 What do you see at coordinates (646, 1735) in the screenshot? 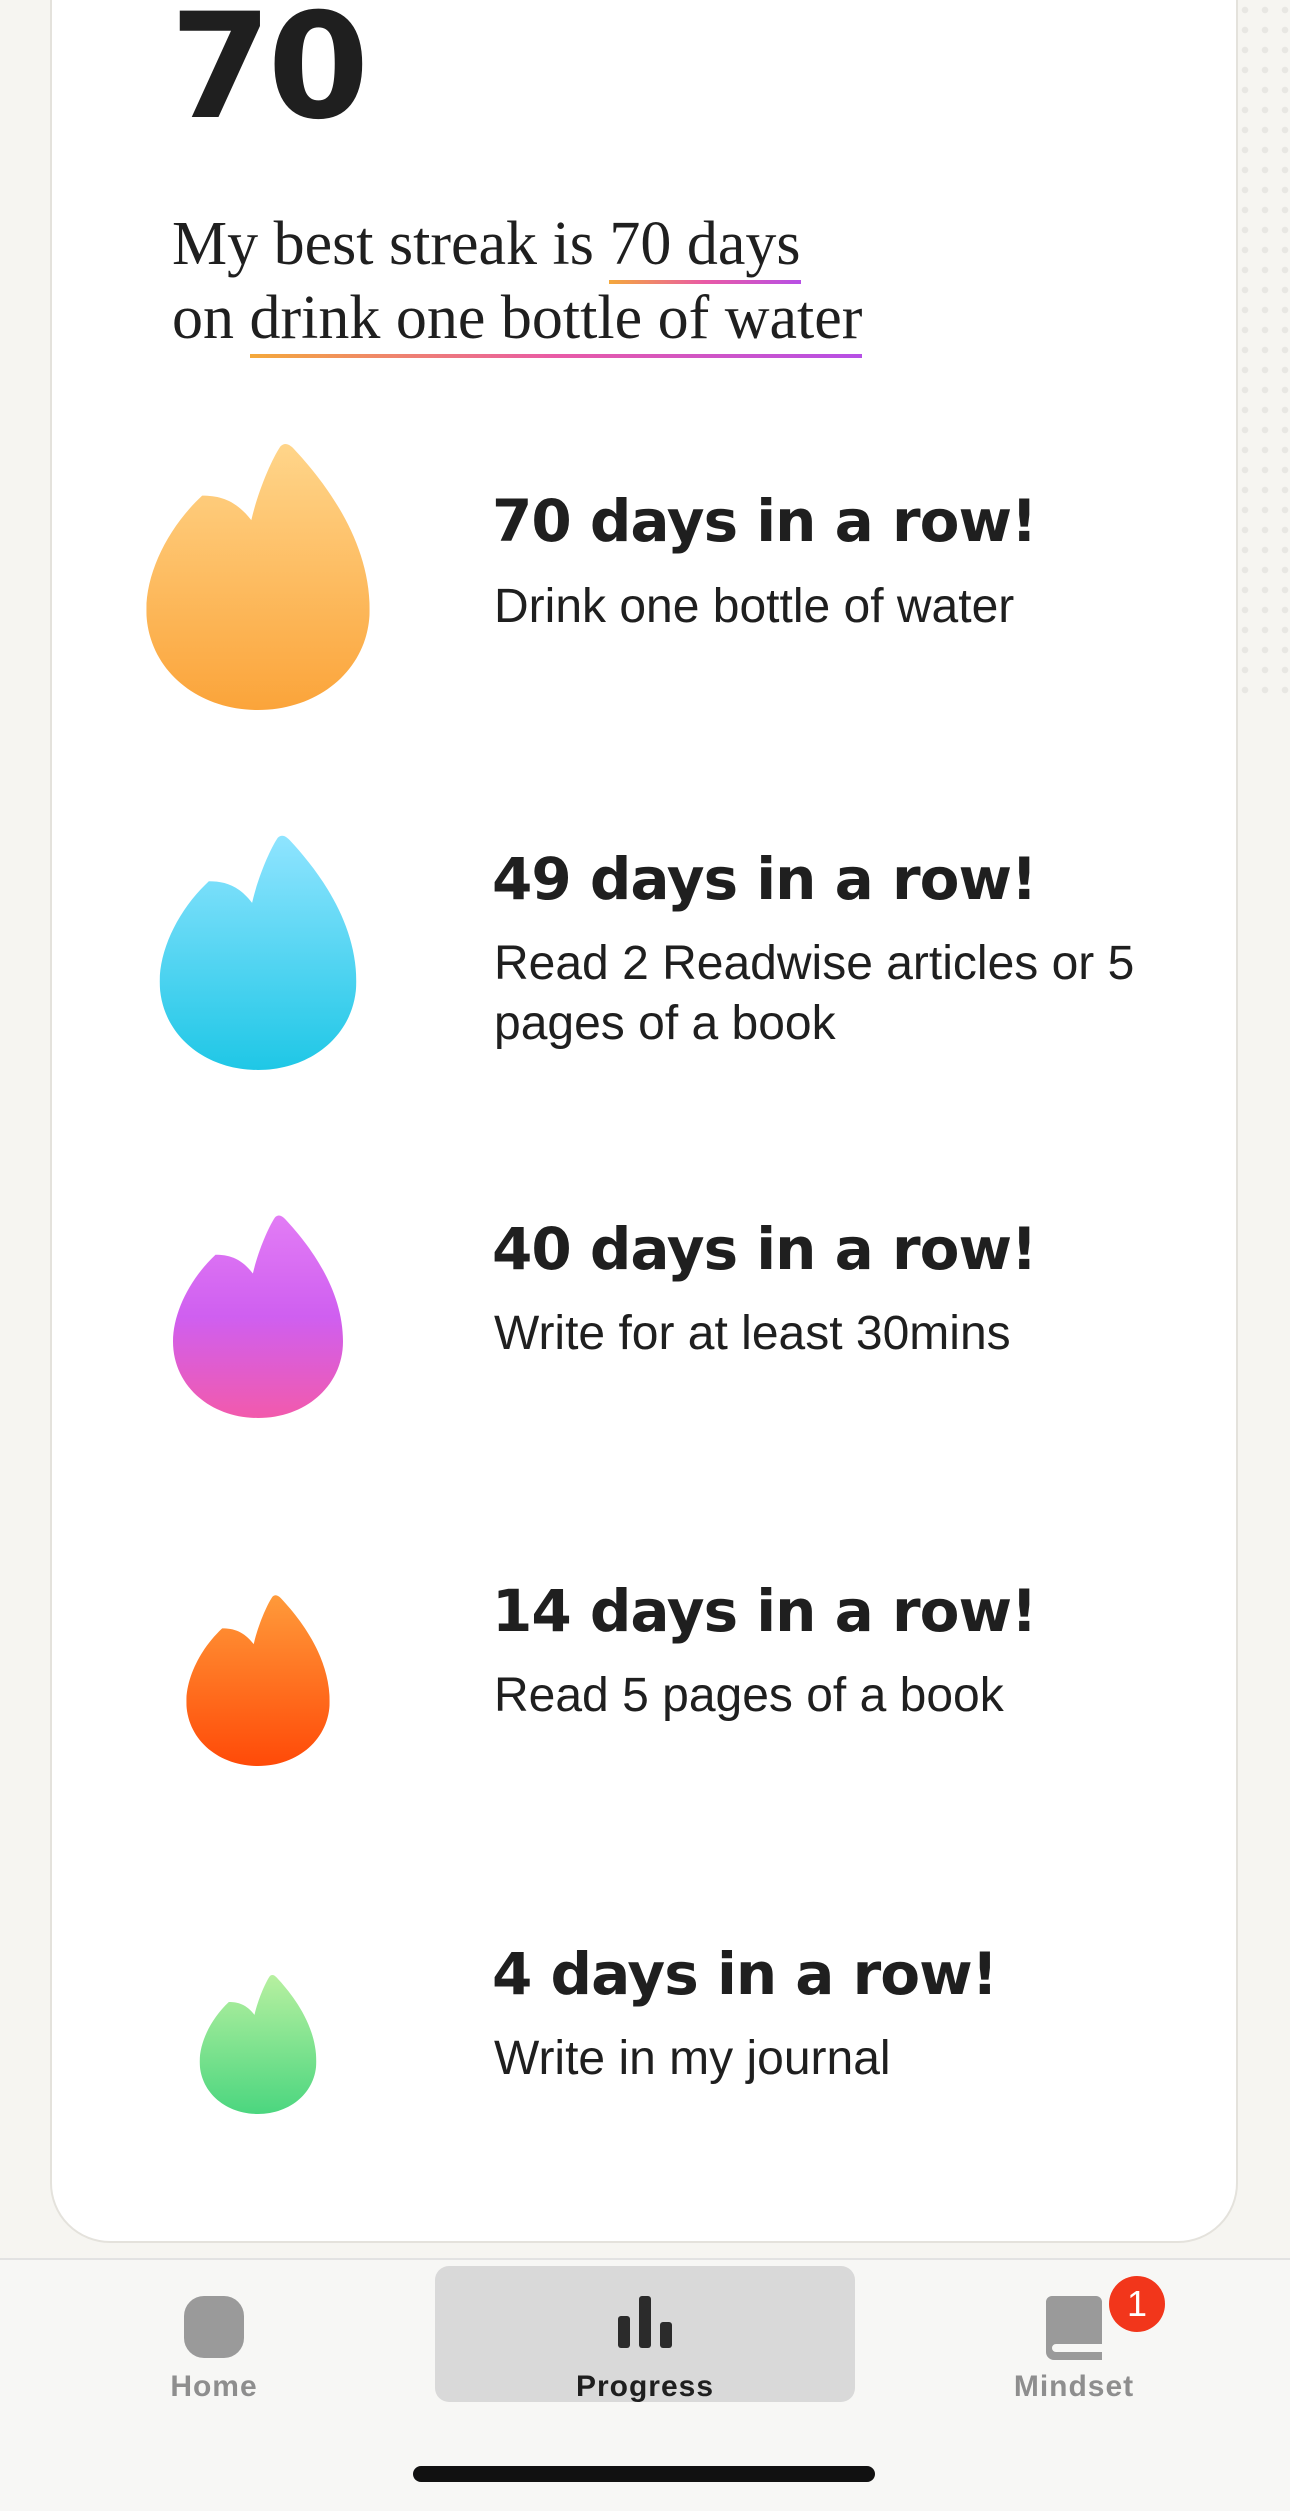
I see `streak-item: 14 days in a row! Read 5 pages of a book` at bounding box center [646, 1735].